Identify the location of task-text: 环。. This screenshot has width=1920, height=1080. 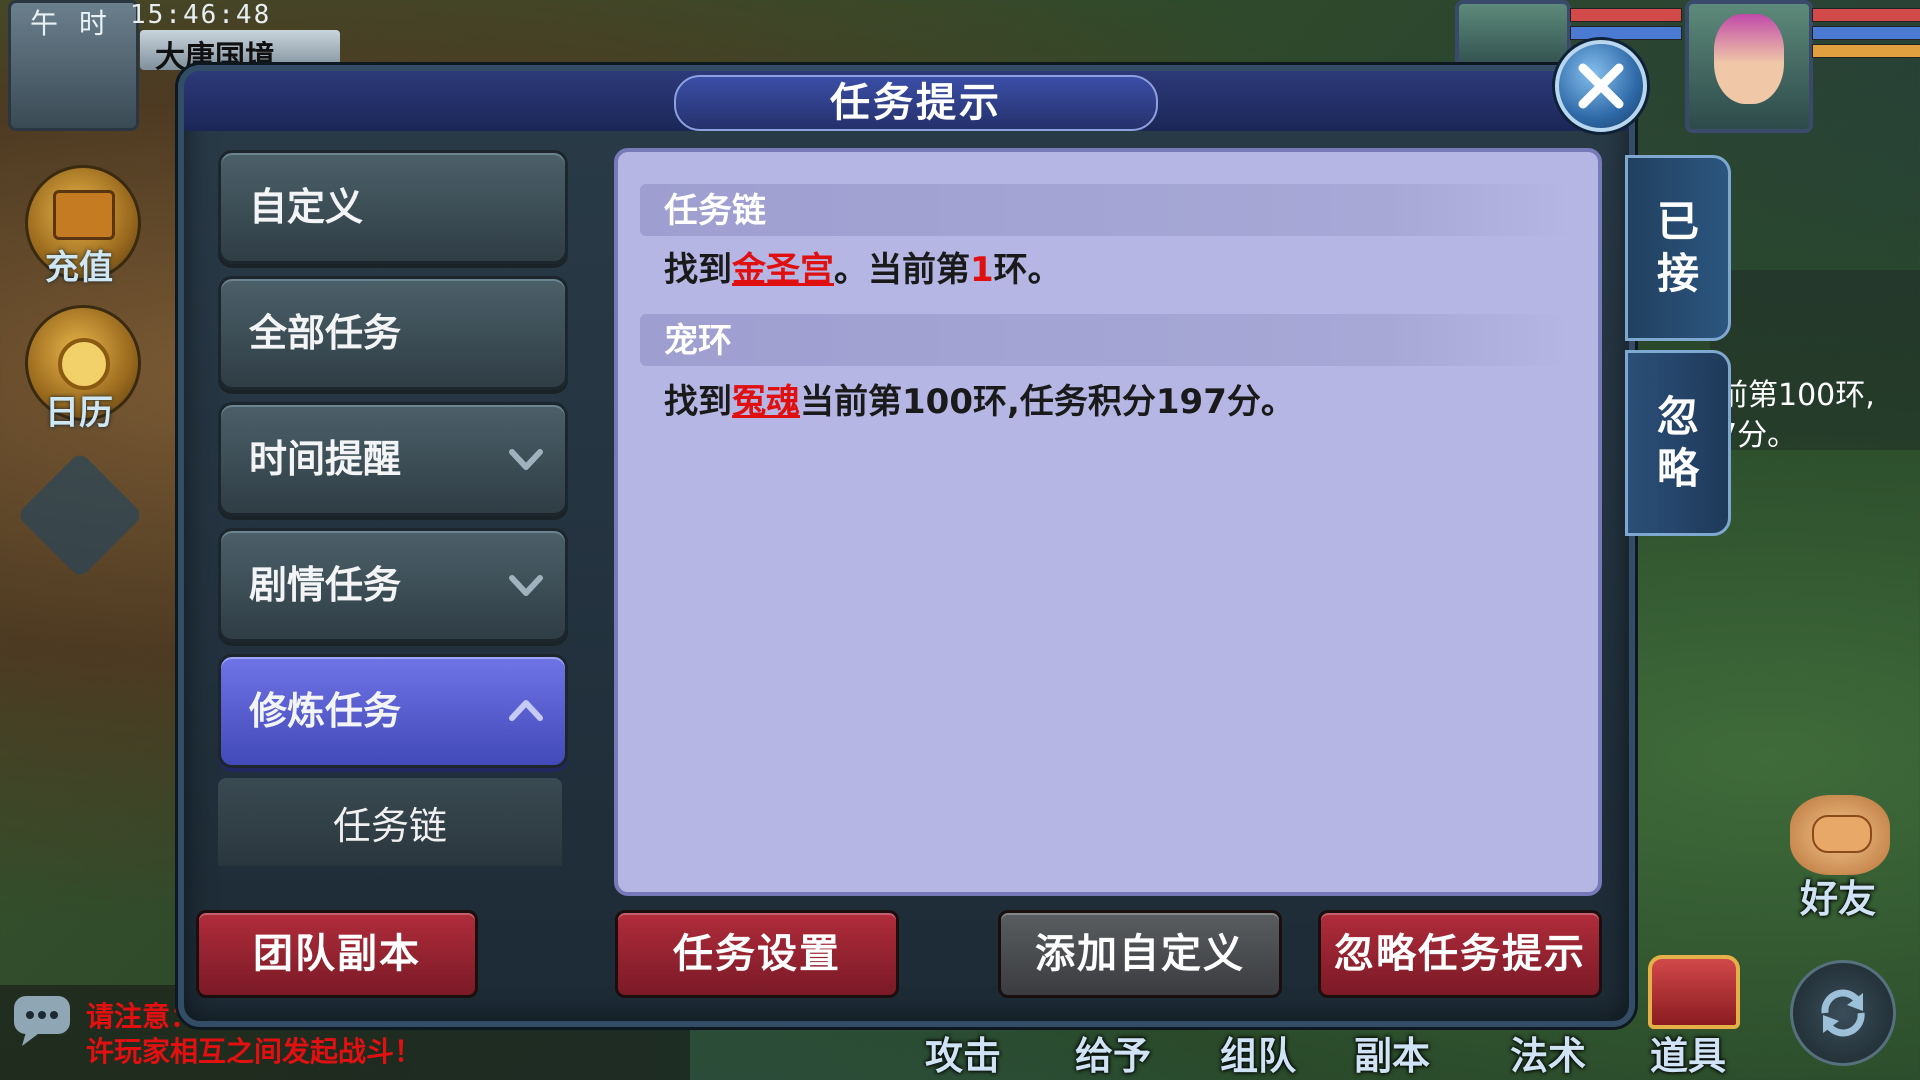
(1027, 270).